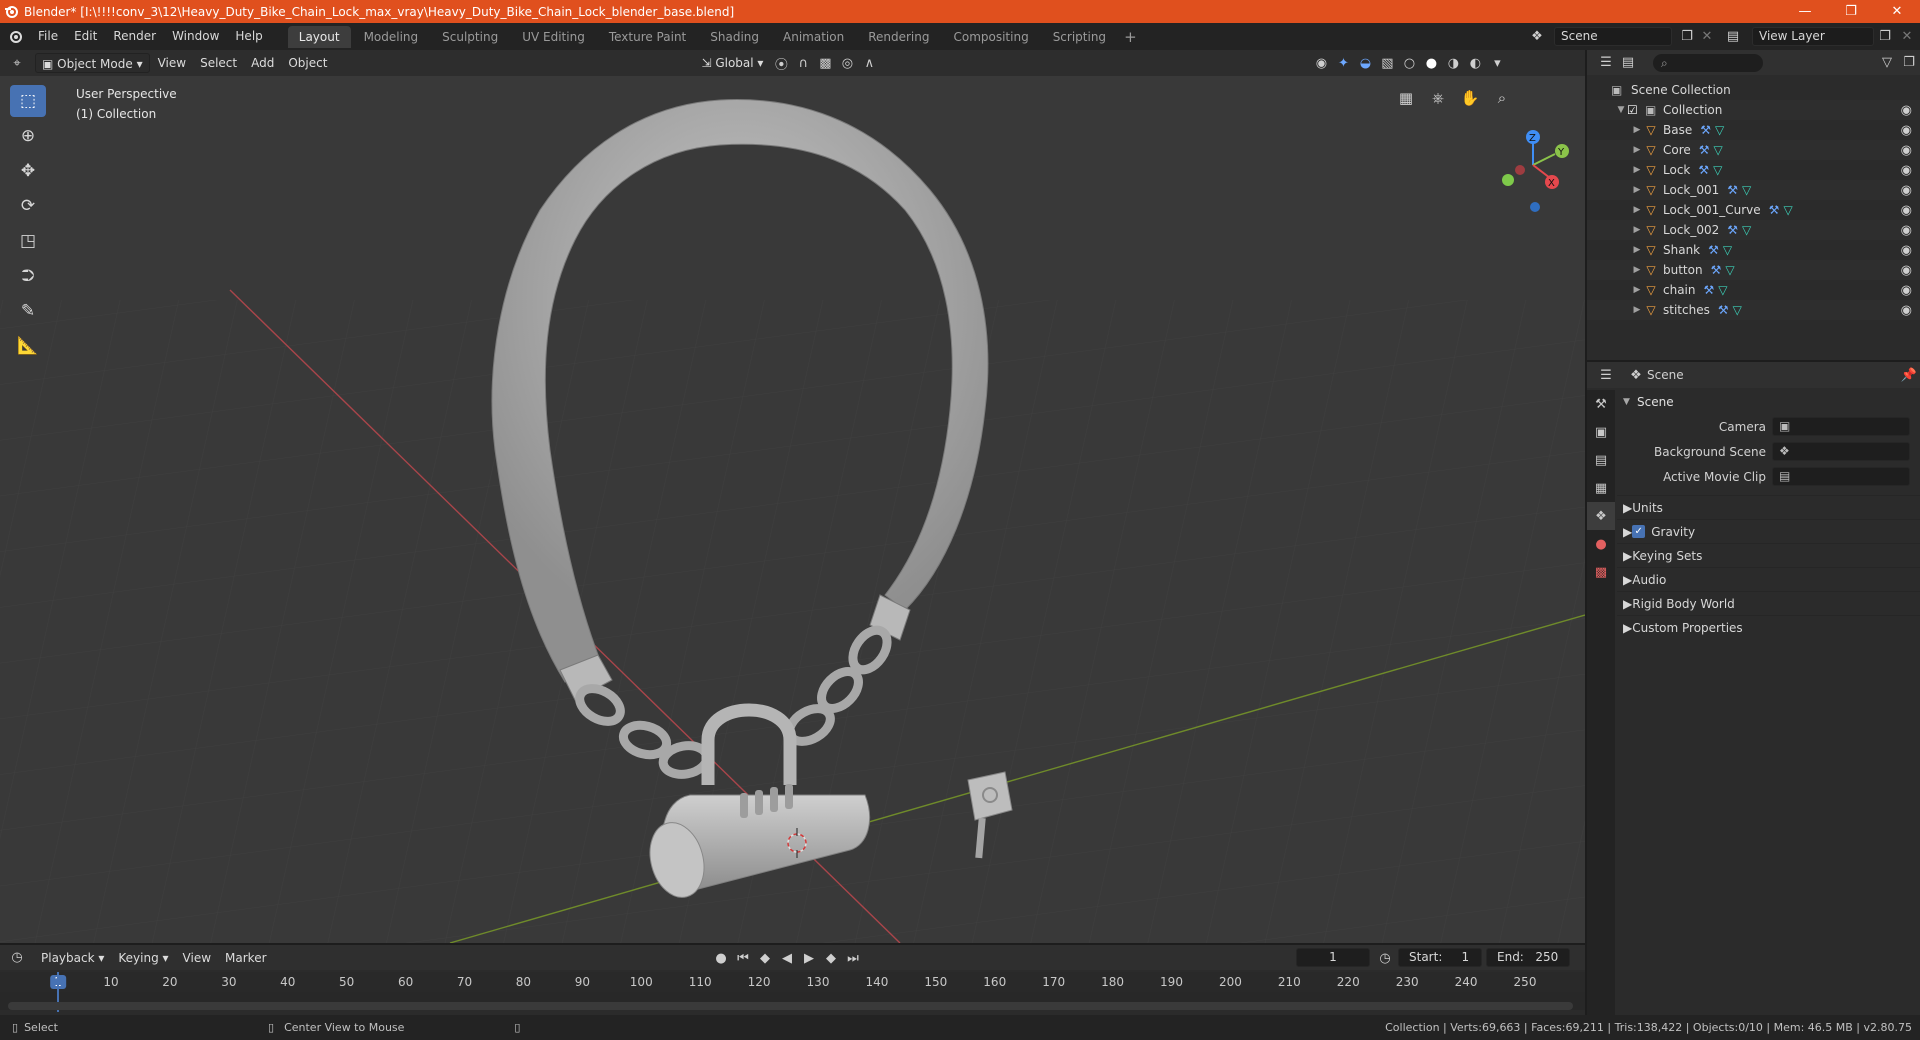  What do you see at coordinates (92, 63) in the screenshot?
I see `object-mode-dropdown: ▣ Object Mode ▾` at bounding box center [92, 63].